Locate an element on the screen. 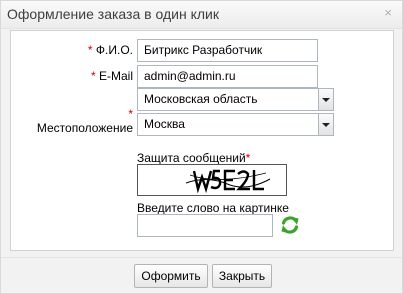 The image size is (403, 294). footer-divider is located at coordinates (201, 257).